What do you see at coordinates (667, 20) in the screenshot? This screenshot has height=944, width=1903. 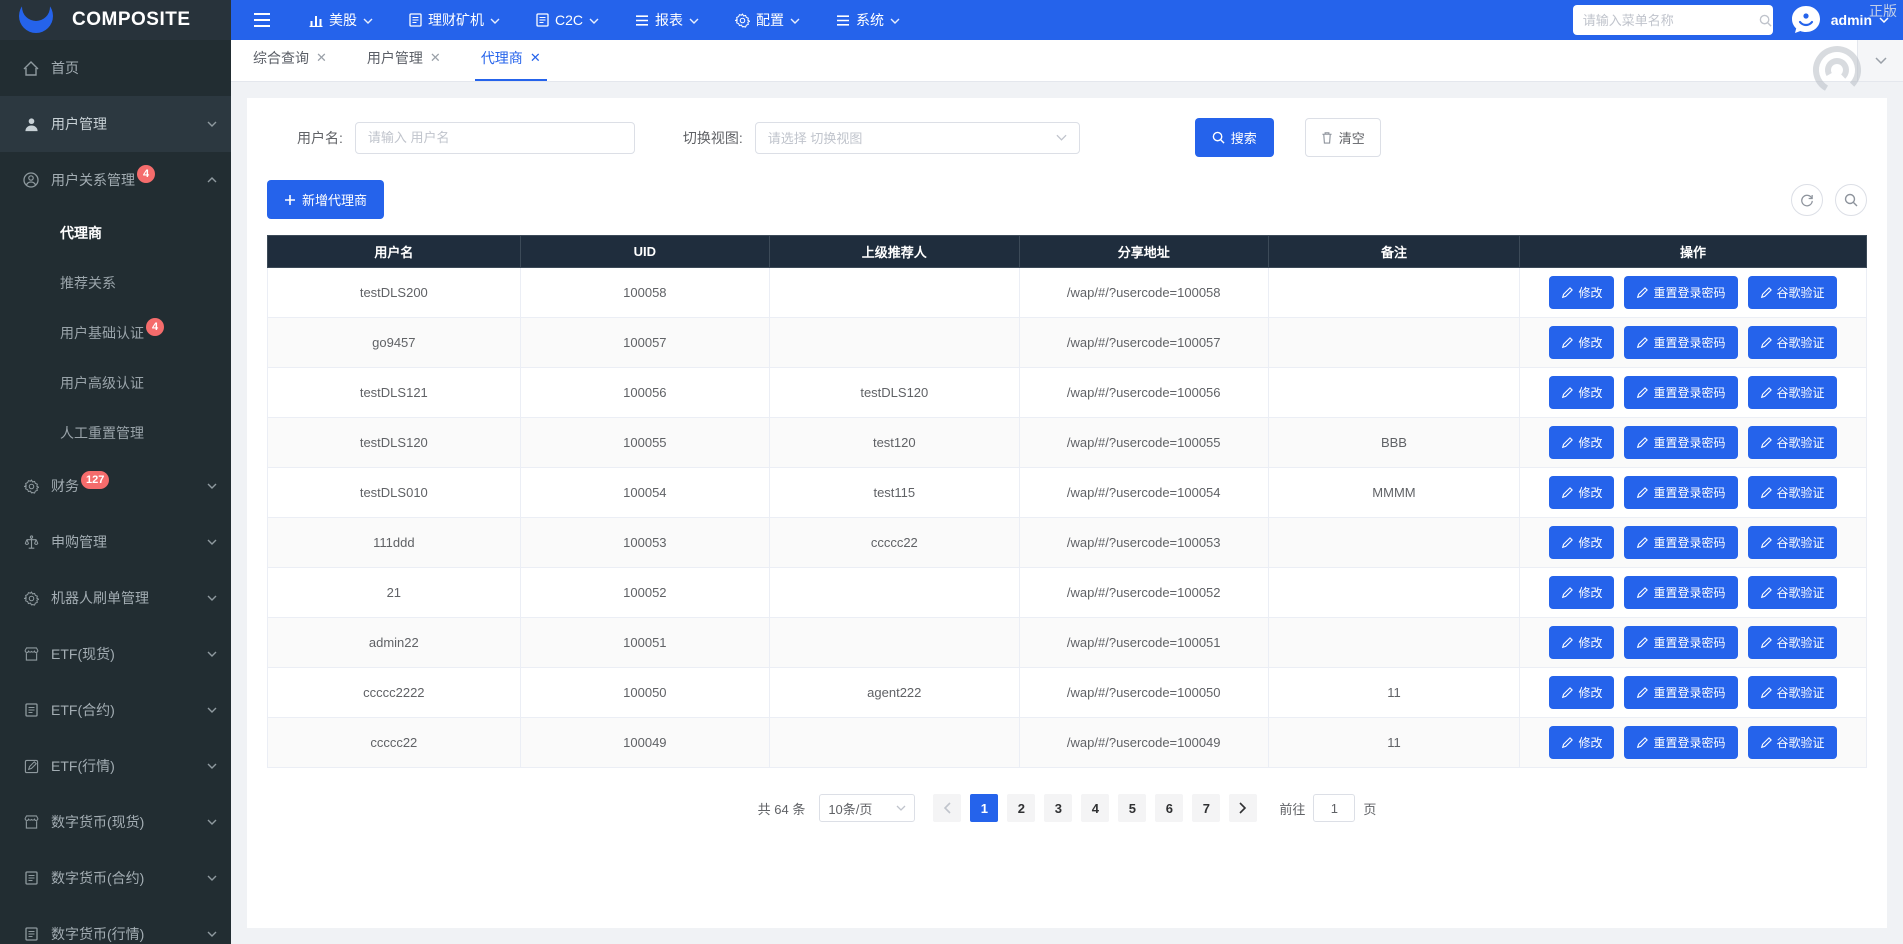 I see `topnav-item-reports: 报表` at bounding box center [667, 20].